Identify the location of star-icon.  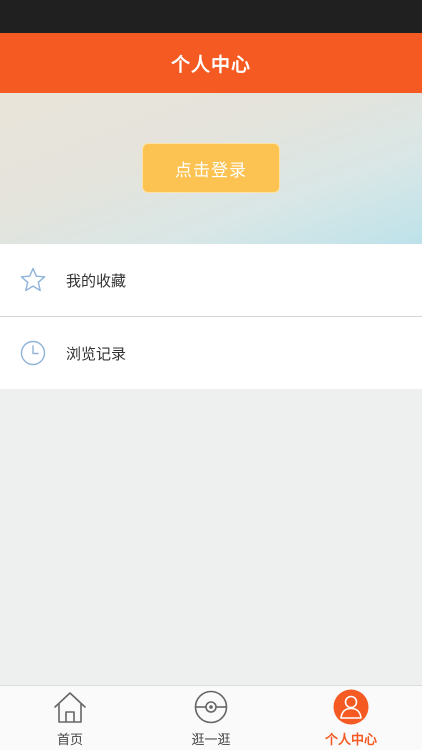
(33, 279).